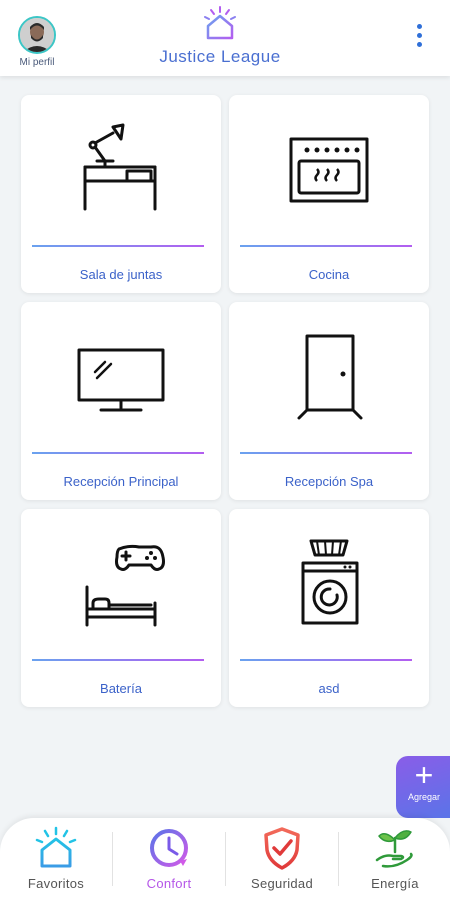 The image size is (450, 900). Describe the element at coordinates (121, 274) in the screenshot. I see `room-label: Sala de juntas` at that location.